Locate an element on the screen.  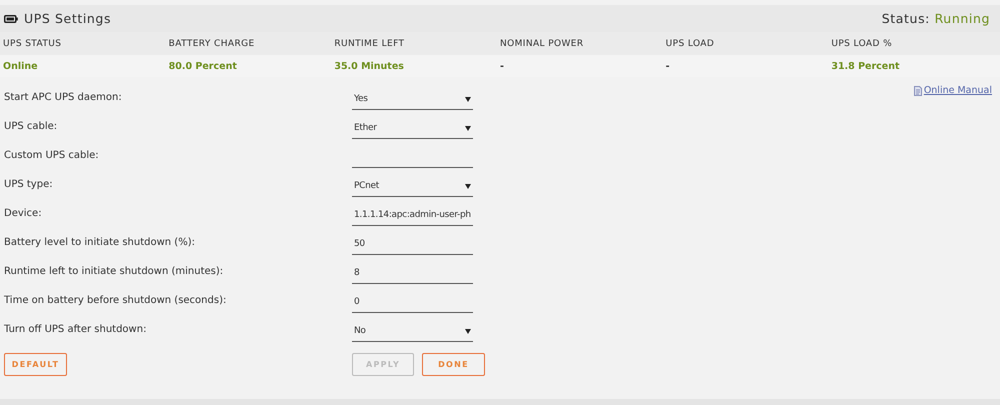
dropdown: No is located at coordinates (412, 332).